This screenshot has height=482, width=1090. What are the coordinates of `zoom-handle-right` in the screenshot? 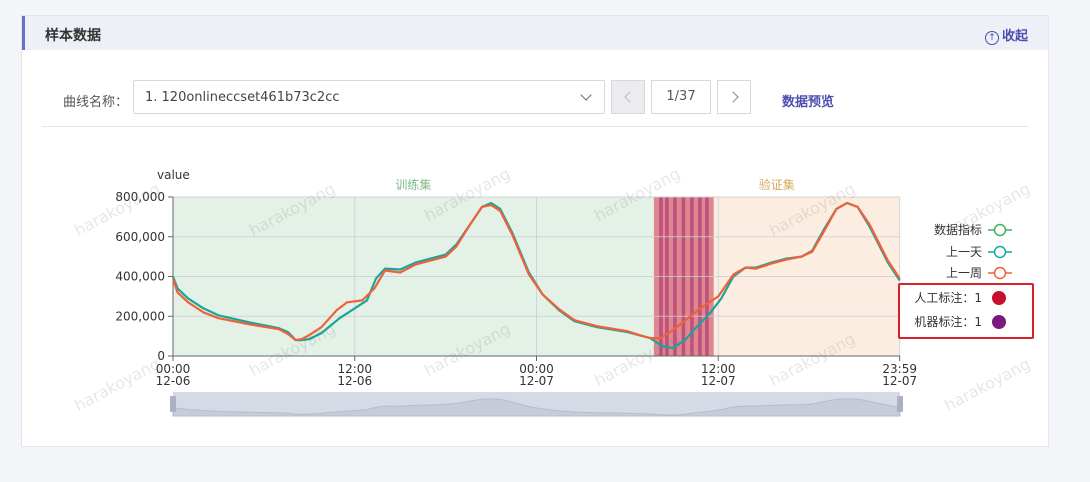 It's located at (900, 404).